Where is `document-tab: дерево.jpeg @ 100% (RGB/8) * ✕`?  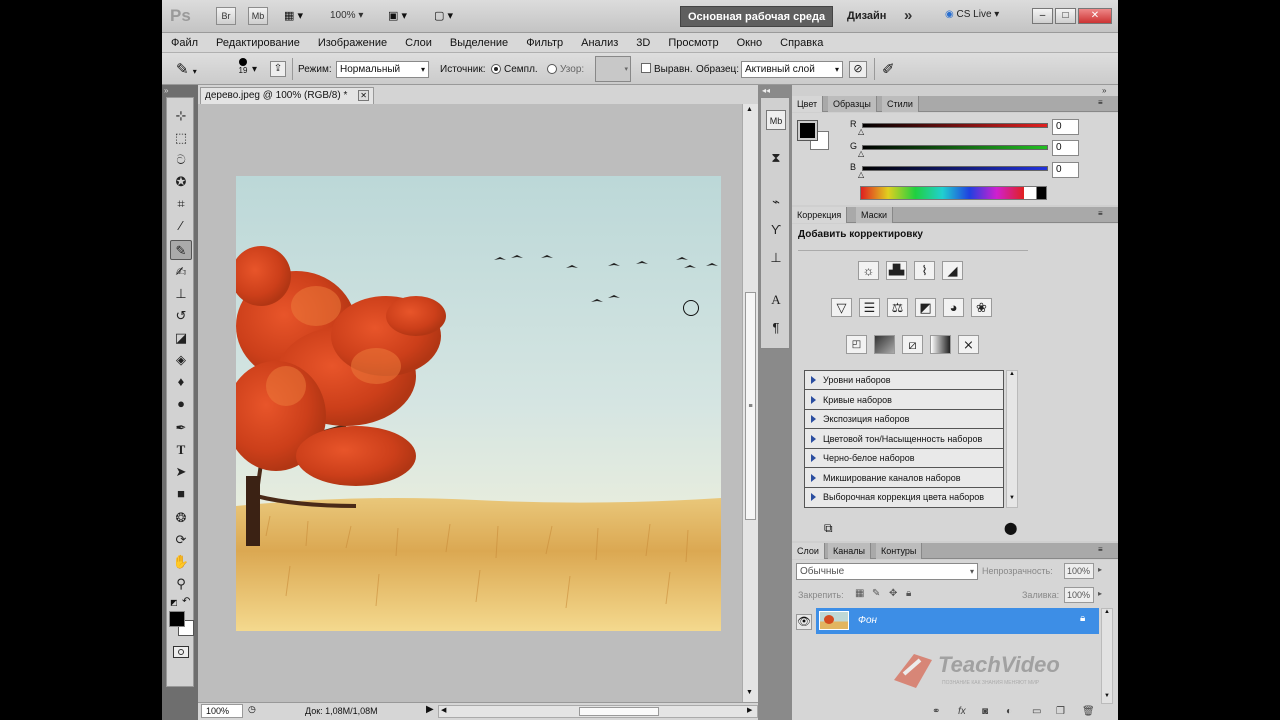 document-tab: дерево.jpeg @ 100% (RGB/8) * ✕ is located at coordinates (287, 95).